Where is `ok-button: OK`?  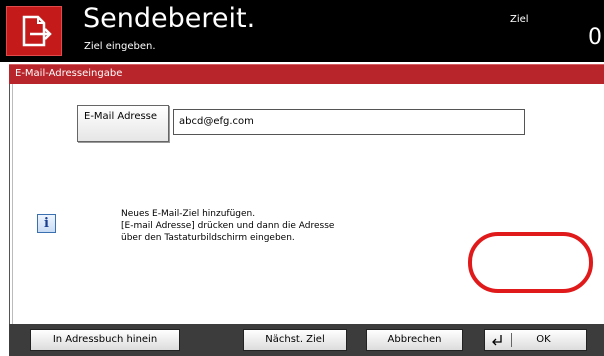 ok-button: OK is located at coordinates (535, 340).